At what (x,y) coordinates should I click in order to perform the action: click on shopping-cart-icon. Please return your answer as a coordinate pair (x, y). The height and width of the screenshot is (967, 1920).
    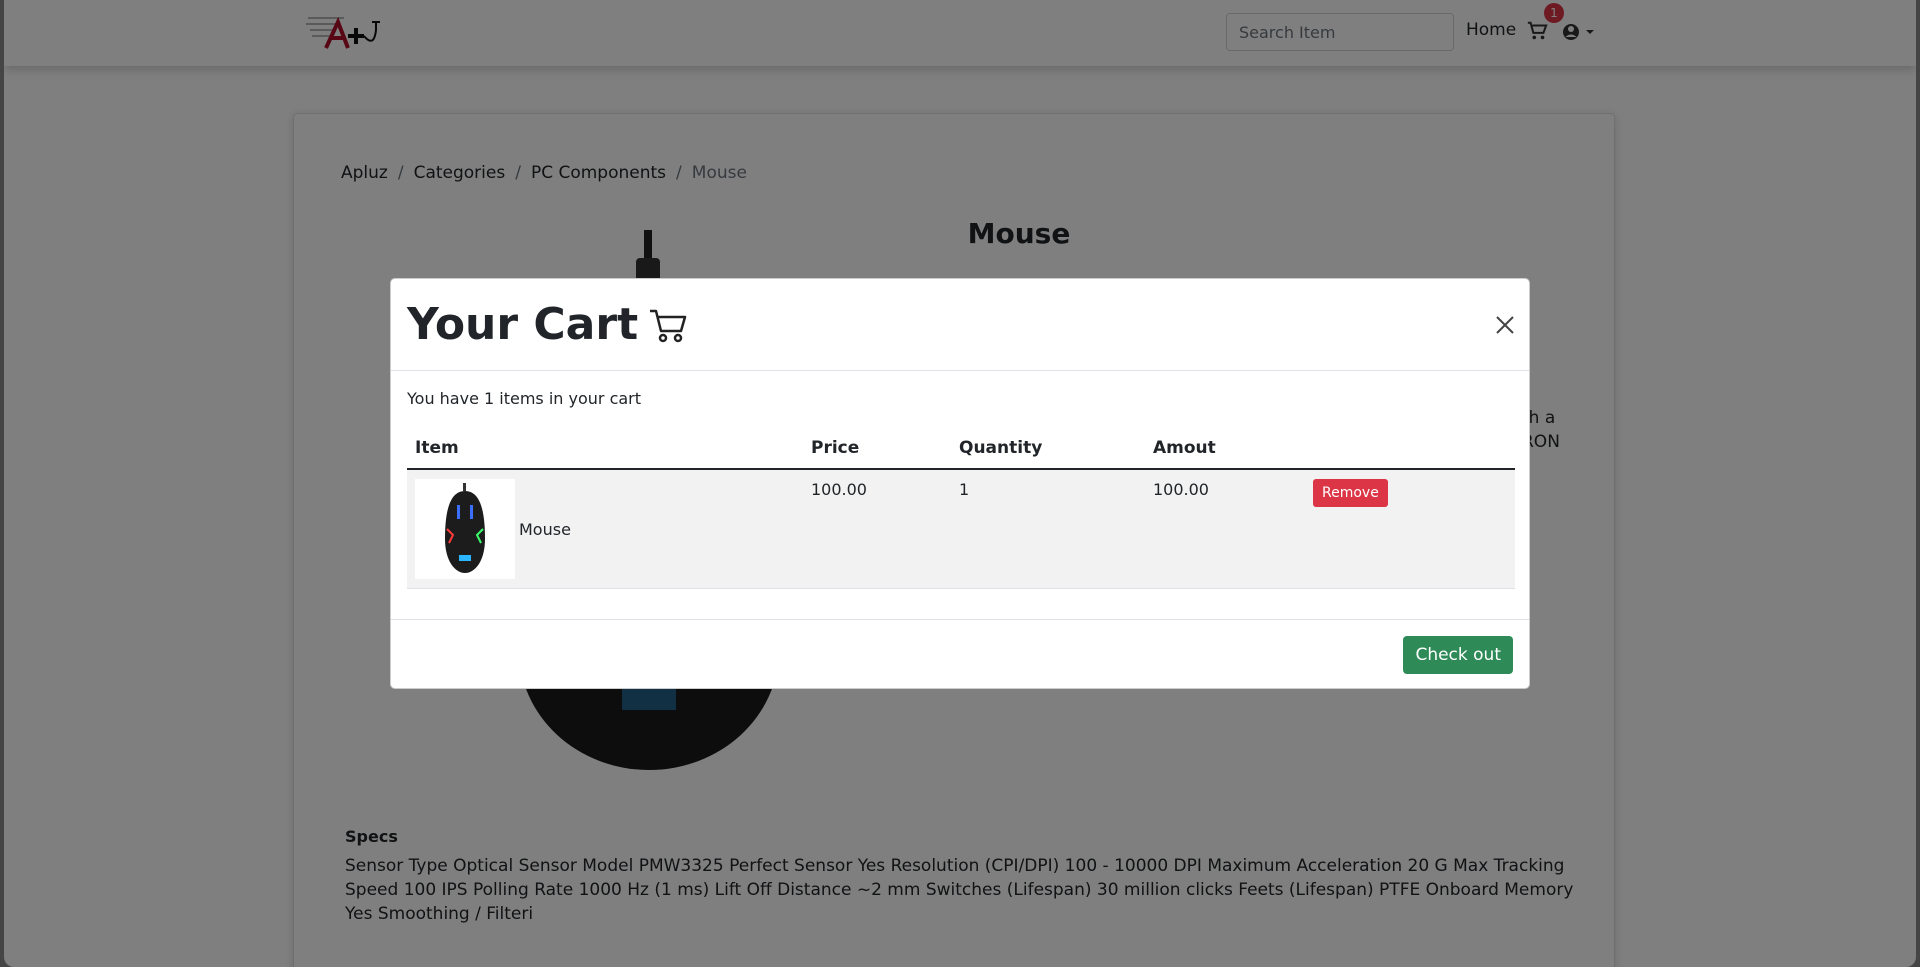
    Looking at the image, I should click on (668, 325).